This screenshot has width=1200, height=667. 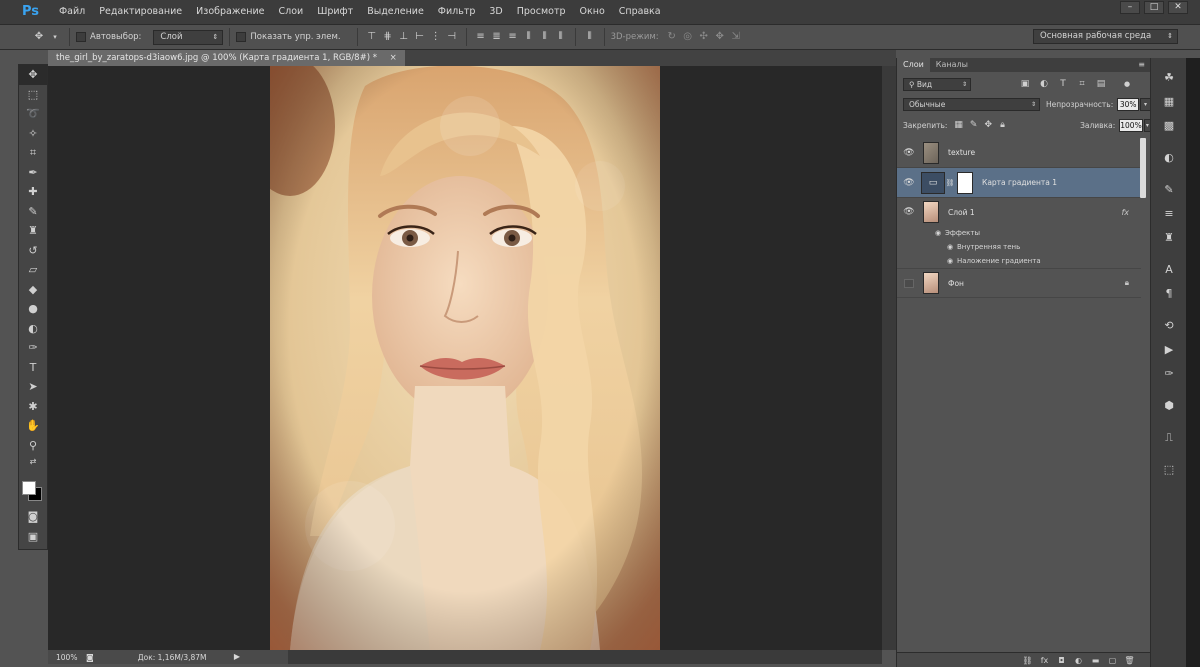 I want to click on lock-pixels-icon: ✎, so click(x=974, y=125).